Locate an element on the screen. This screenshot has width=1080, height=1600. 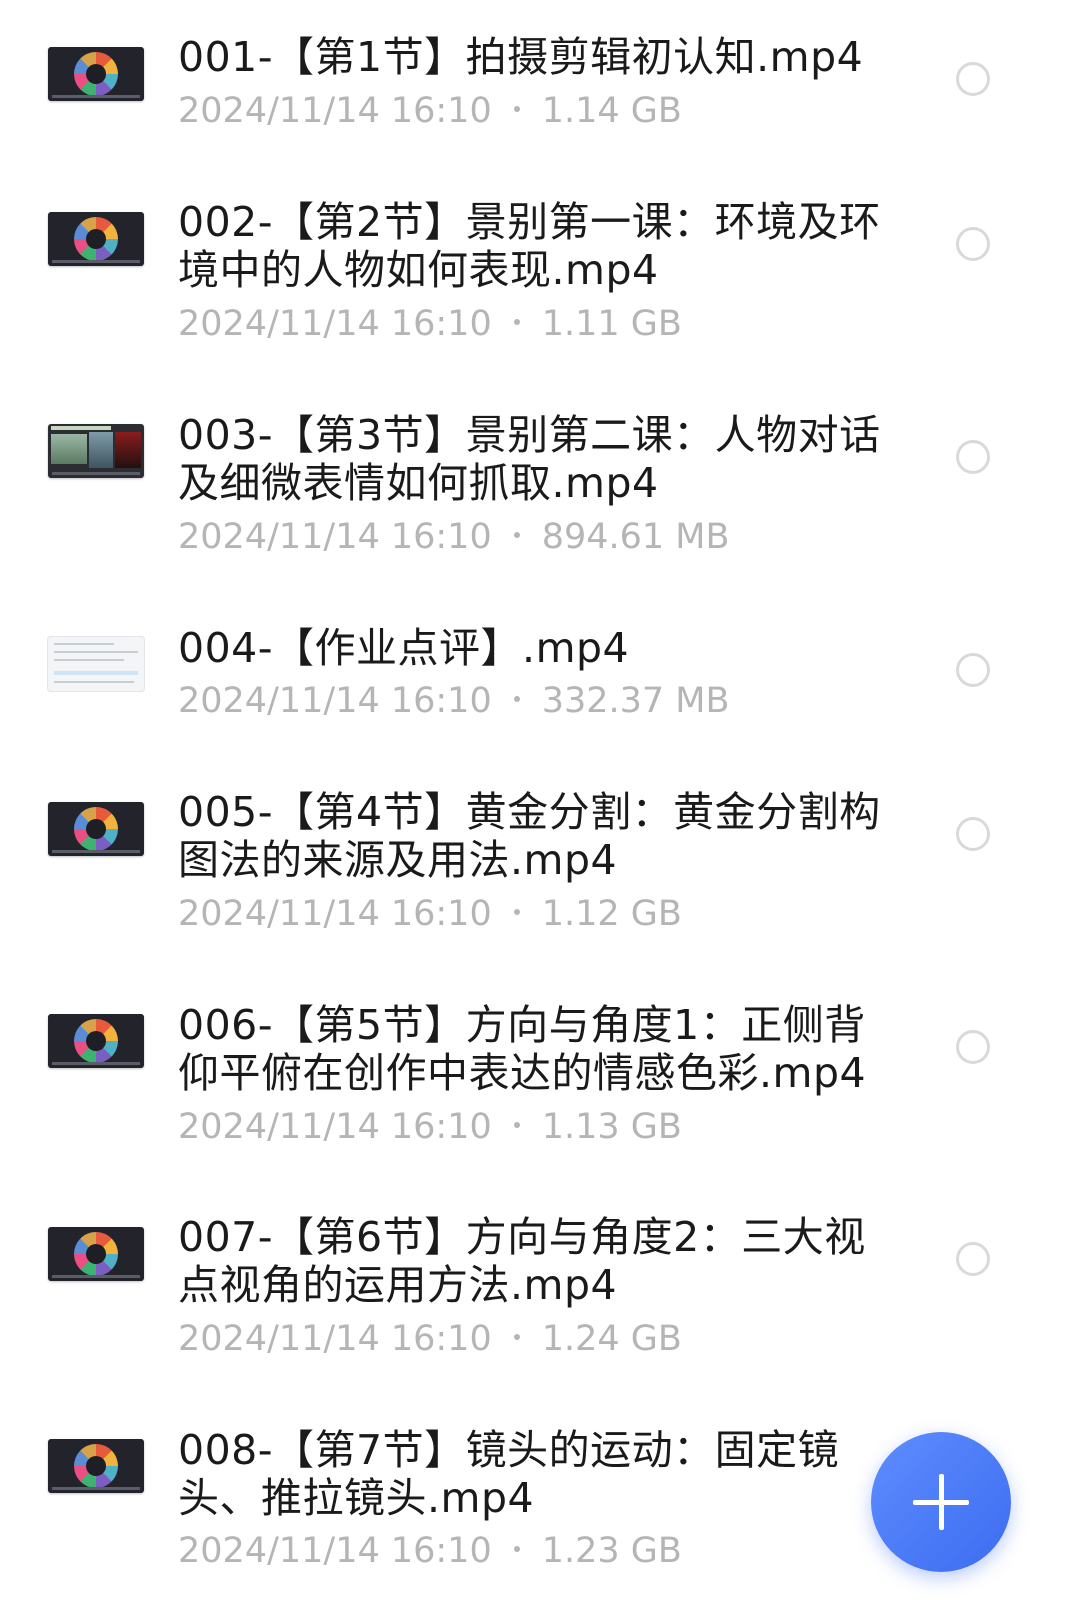
file-title: 005-【第4节】黄金分割：黄金分割构图法的来源及用法.mp4 is located at coordinates (529, 836).